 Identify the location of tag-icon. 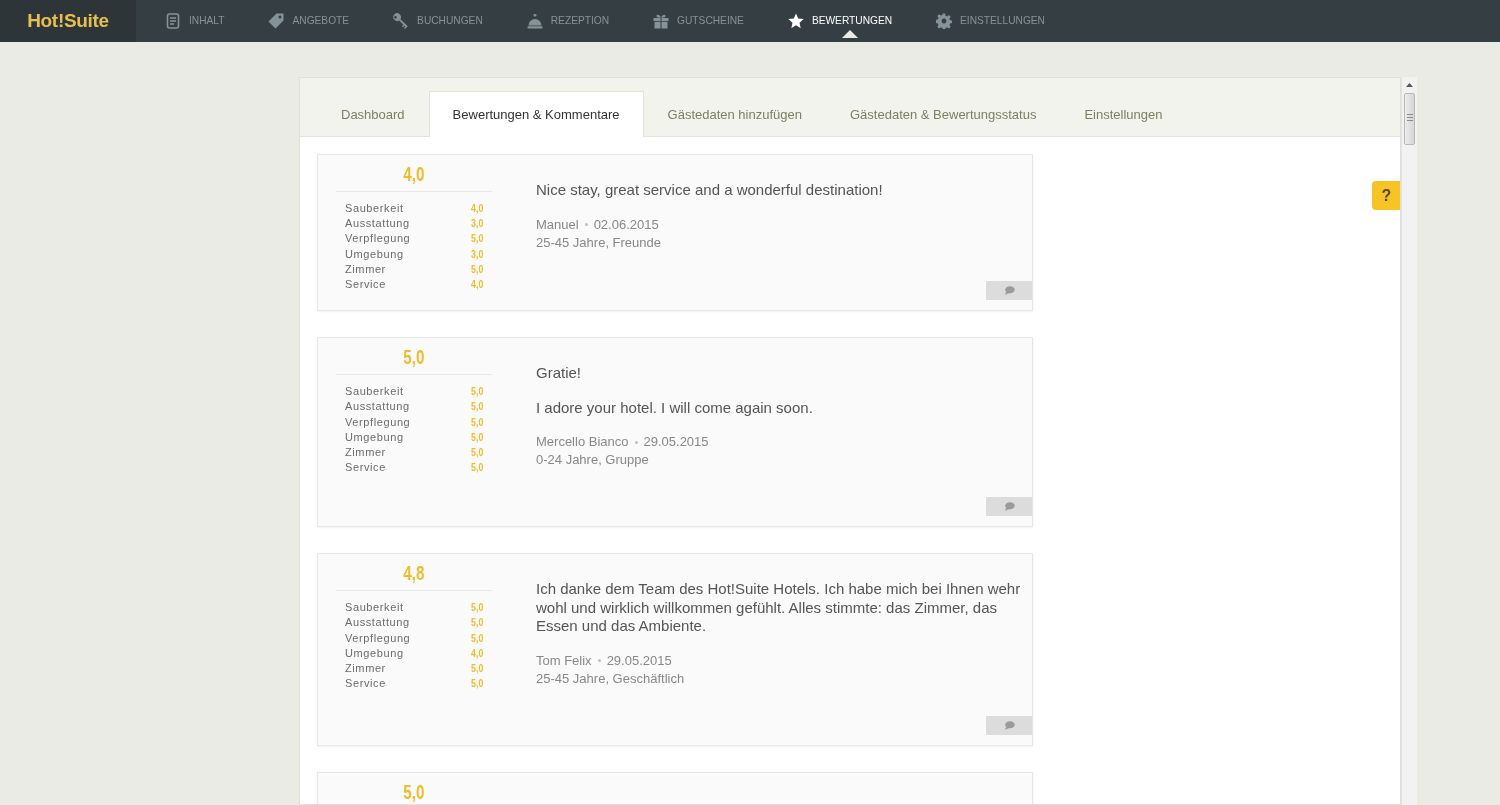
(276, 21).